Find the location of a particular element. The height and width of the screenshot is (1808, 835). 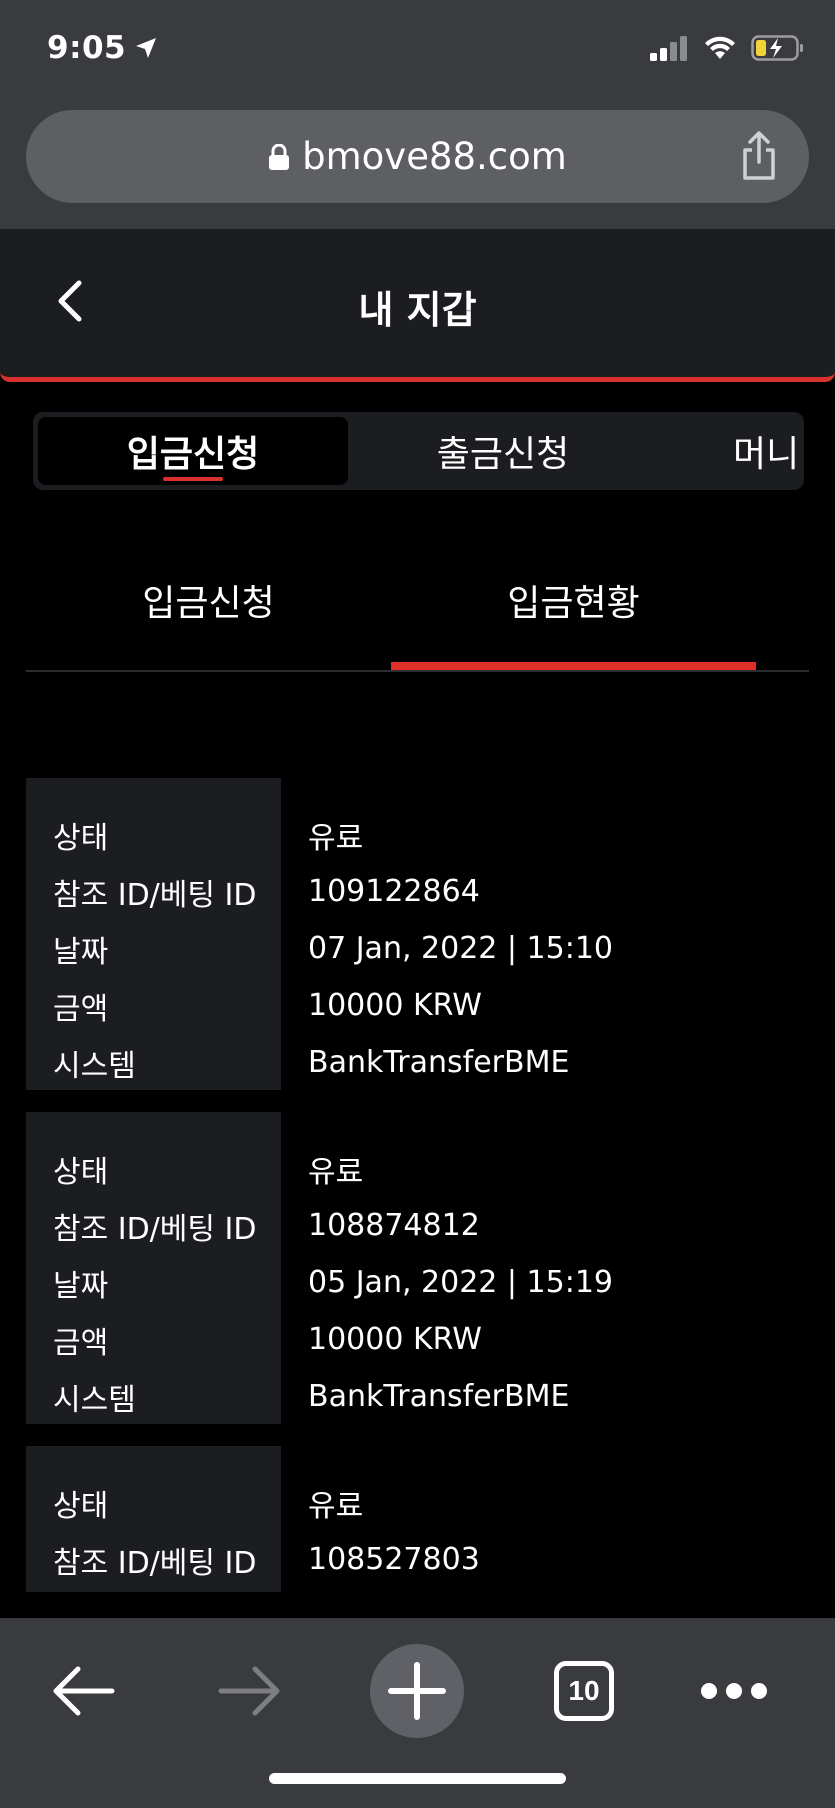

tabs-count: 10 is located at coordinates (584, 1690).